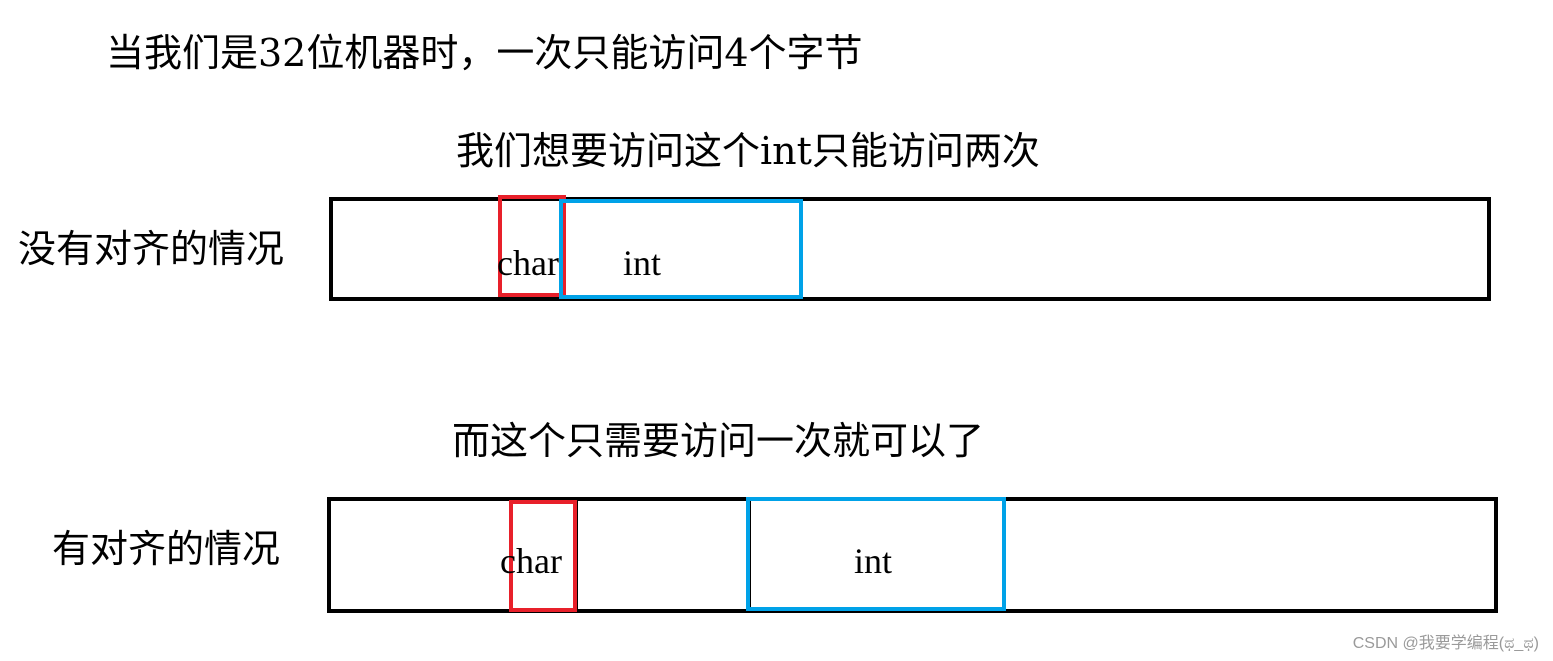 This screenshot has width=1553, height=661. Describe the element at coordinates (484, 53) in the screenshot. I see `diagram-title: 当我们是32位机器时，一次只能访问4个字节` at that location.